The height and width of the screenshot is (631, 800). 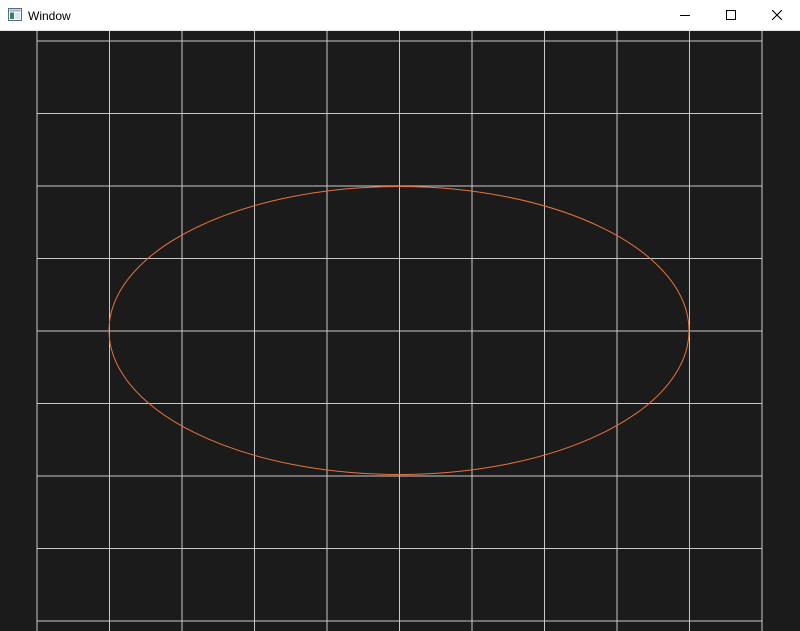 I want to click on maximize-button, so click(x=731, y=15).